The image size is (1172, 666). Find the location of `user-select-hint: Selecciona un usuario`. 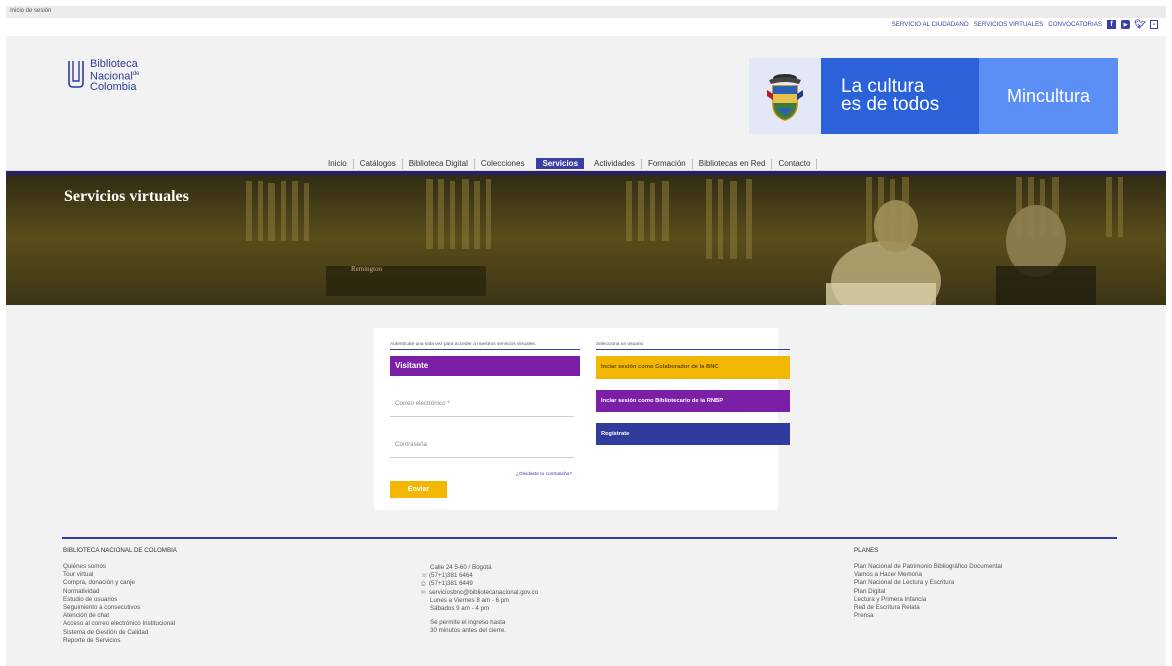

user-select-hint: Selecciona un usuario is located at coordinates (693, 346).